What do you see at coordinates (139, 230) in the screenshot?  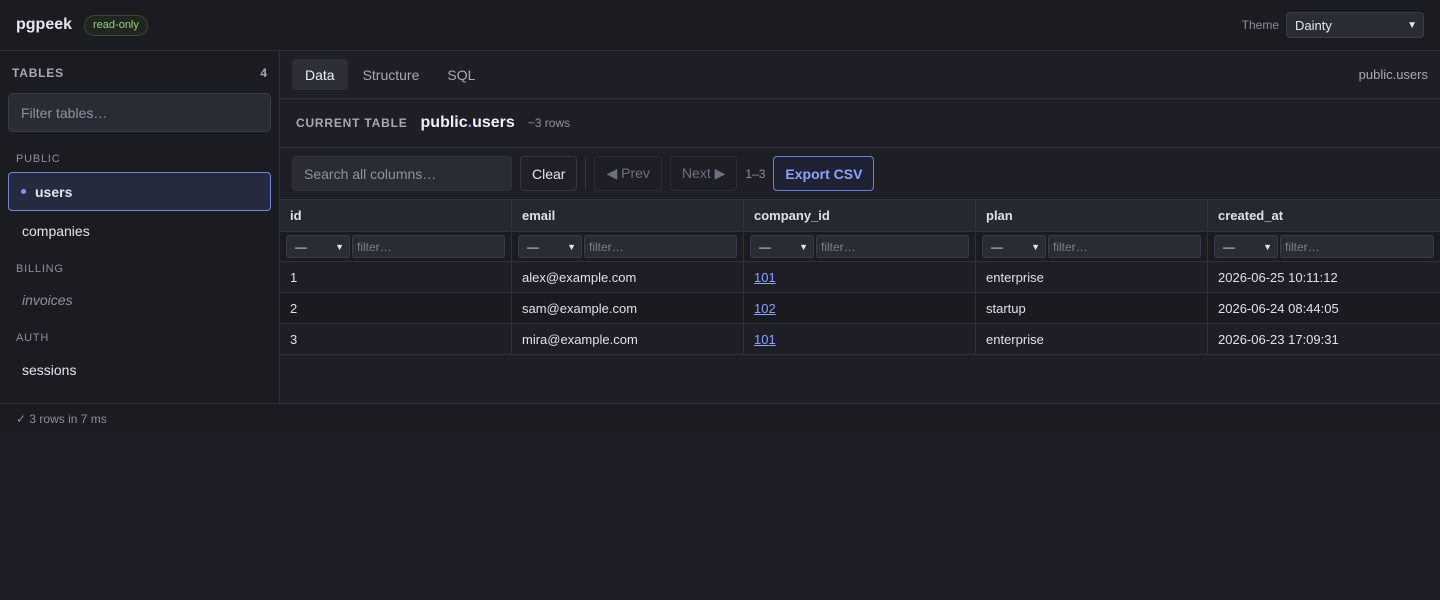 I see `sidebar-item-companies: companies` at bounding box center [139, 230].